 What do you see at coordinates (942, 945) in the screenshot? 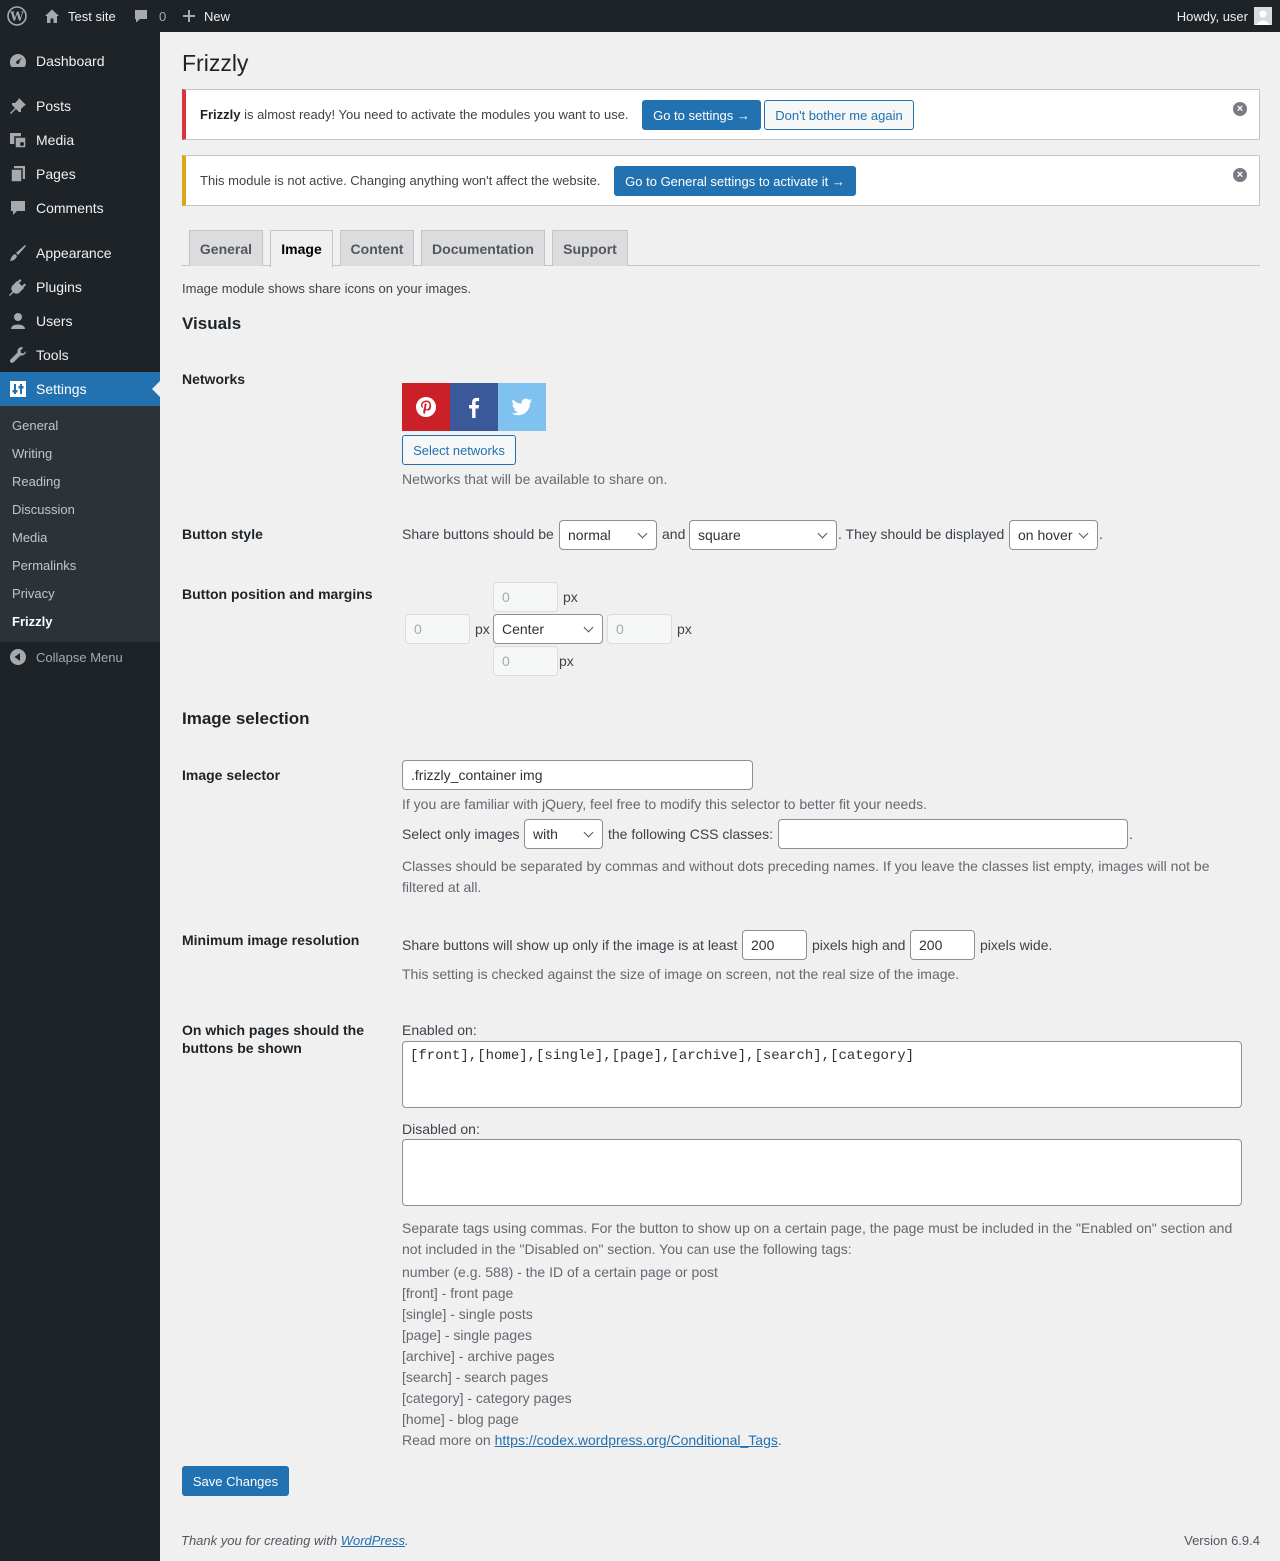
I see `min-width-input: 200` at bounding box center [942, 945].